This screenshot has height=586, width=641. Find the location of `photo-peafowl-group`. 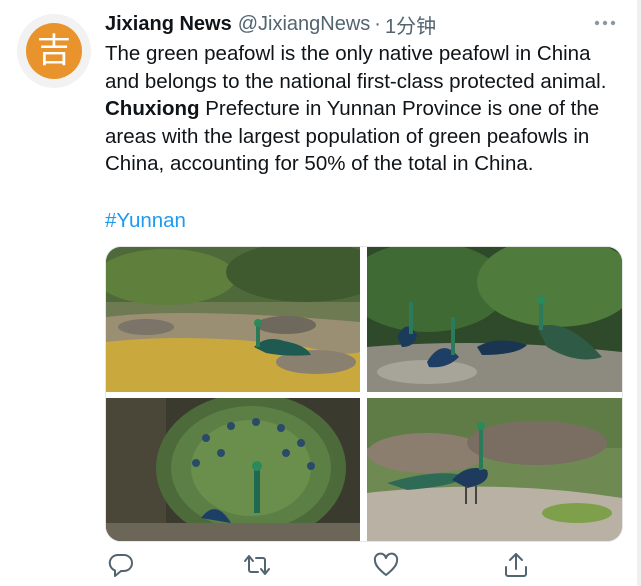

photo-peafowl-group is located at coordinates (494, 319).